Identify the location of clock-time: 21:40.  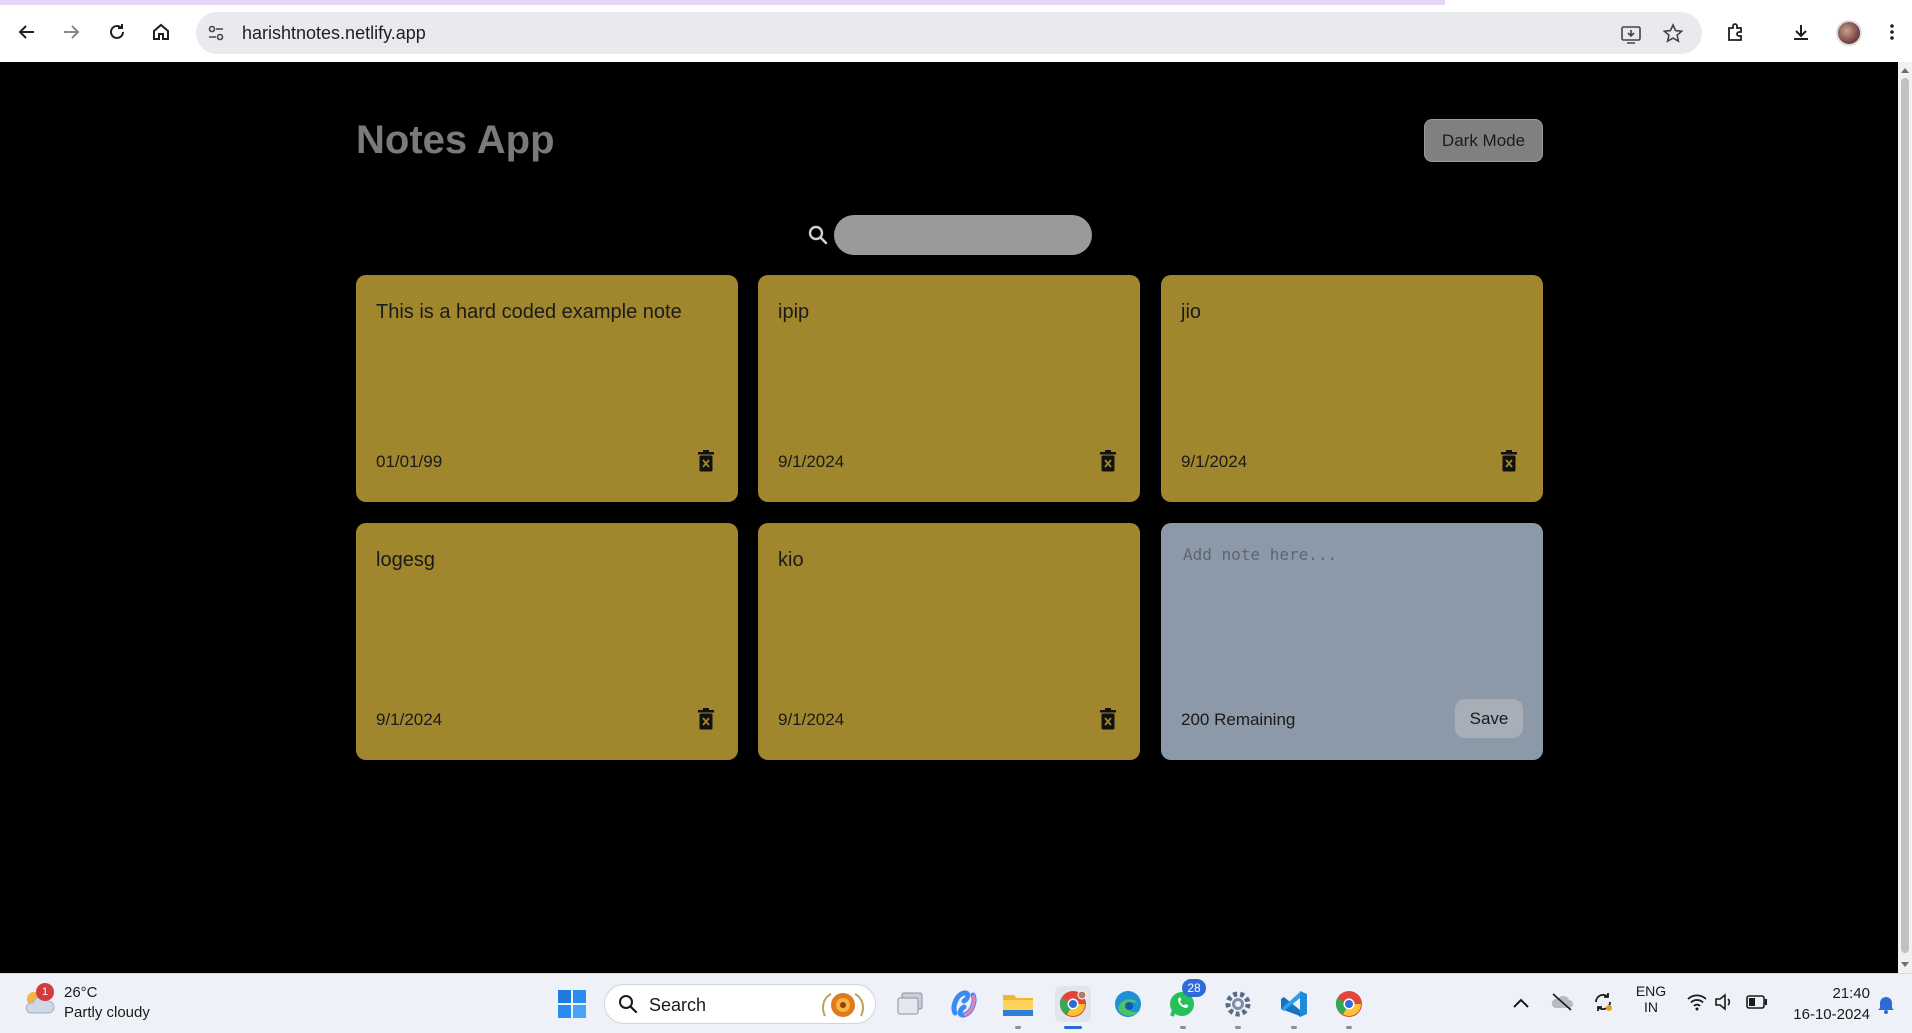
(1851, 993).